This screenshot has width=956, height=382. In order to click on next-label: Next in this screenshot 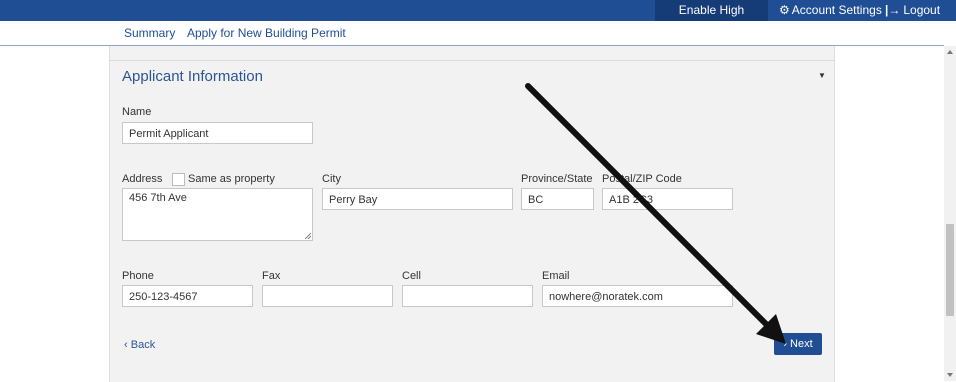, I will do `click(801, 344)`.